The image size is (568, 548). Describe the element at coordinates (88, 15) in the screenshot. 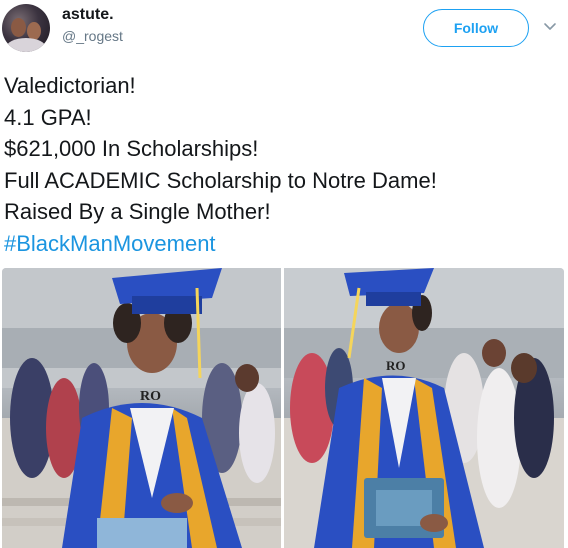

I see `display-name: astute.` at that location.